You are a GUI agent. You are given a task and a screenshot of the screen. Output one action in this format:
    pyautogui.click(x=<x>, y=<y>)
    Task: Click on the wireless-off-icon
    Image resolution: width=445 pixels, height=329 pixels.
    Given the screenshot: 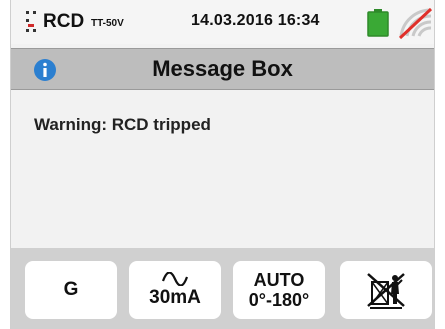 What is the action you would take?
    pyautogui.click(x=415, y=23)
    